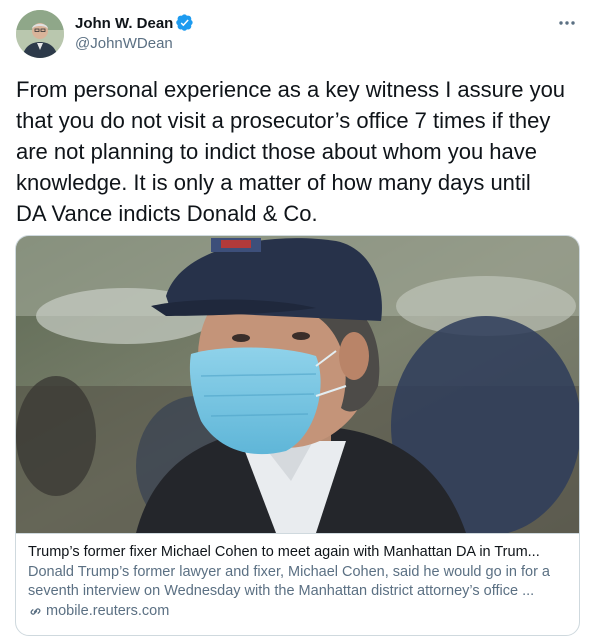 The height and width of the screenshot is (644, 597). Describe the element at coordinates (567, 23) in the screenshot. I see `more-options-icon` at that location.